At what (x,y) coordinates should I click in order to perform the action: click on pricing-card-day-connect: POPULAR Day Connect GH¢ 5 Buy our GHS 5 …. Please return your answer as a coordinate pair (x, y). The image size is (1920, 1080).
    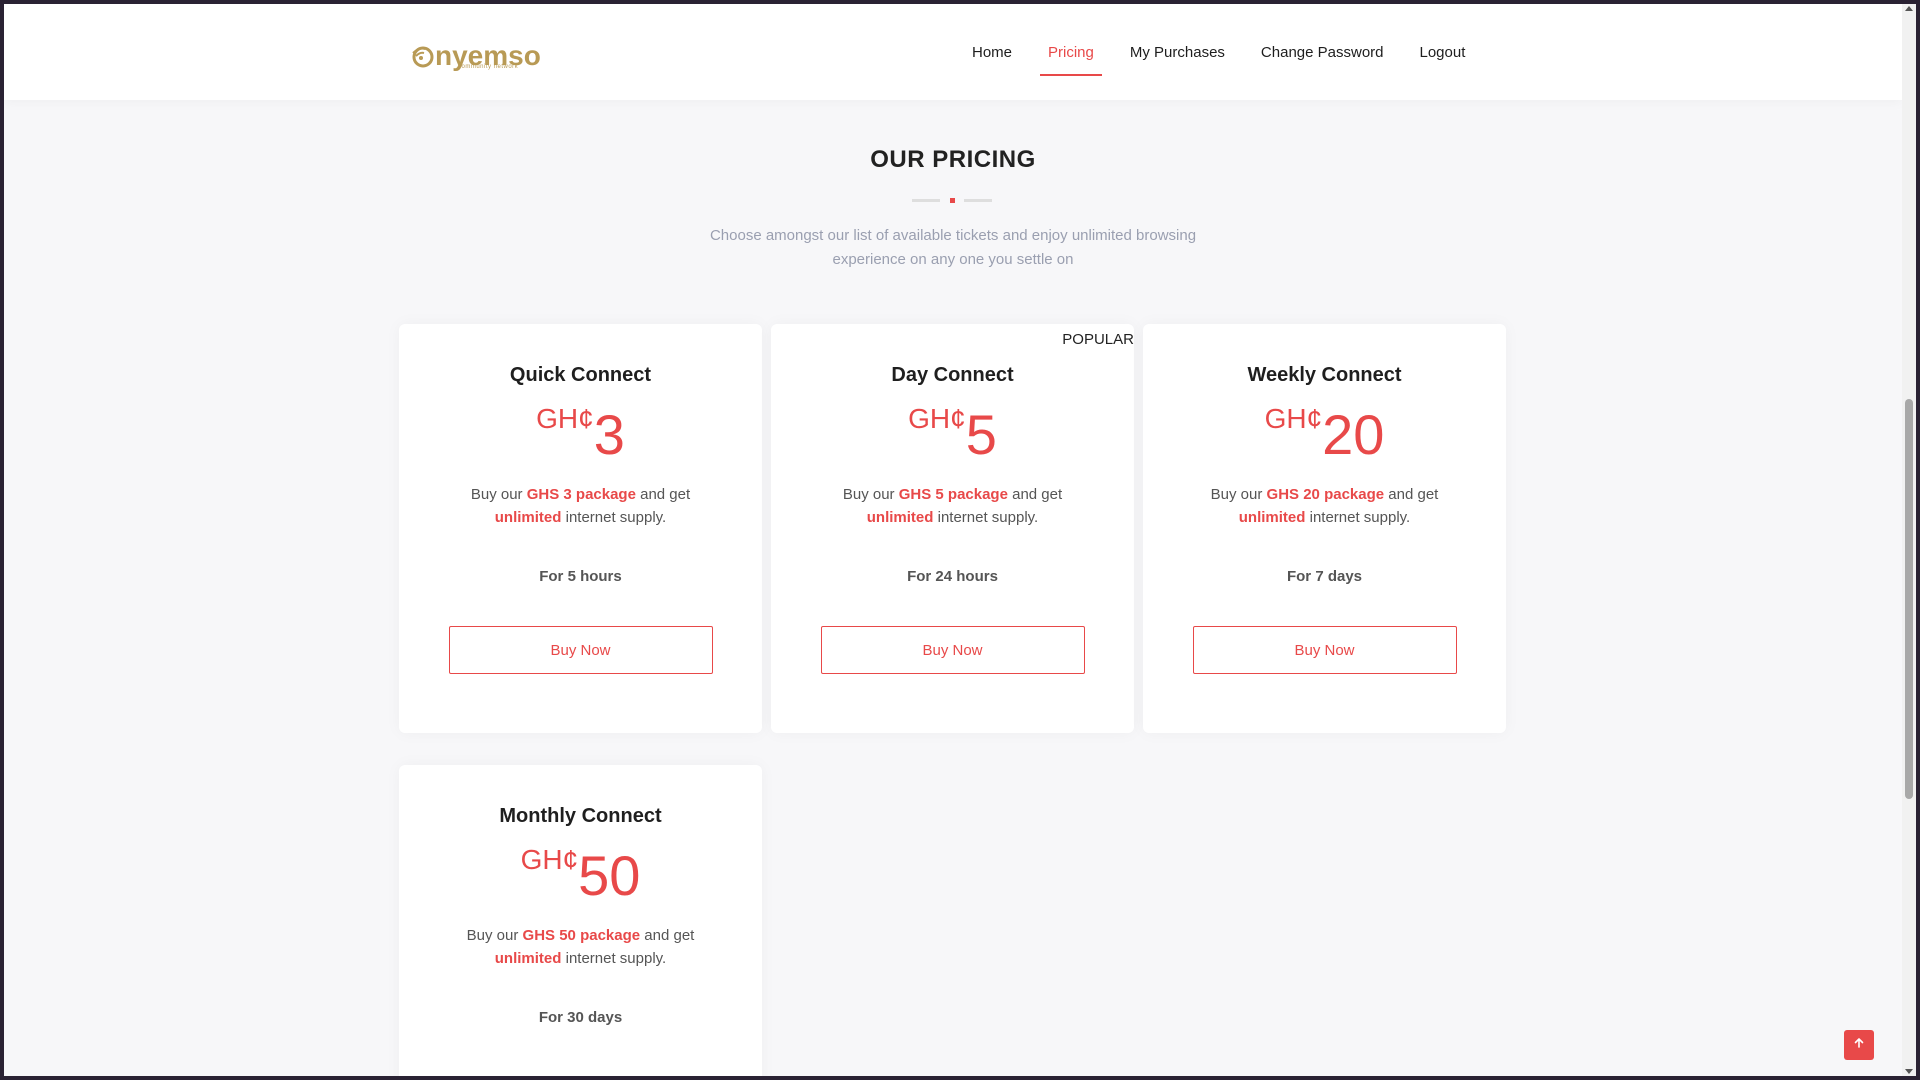
    Looking at the image, I should click on (952, 528).